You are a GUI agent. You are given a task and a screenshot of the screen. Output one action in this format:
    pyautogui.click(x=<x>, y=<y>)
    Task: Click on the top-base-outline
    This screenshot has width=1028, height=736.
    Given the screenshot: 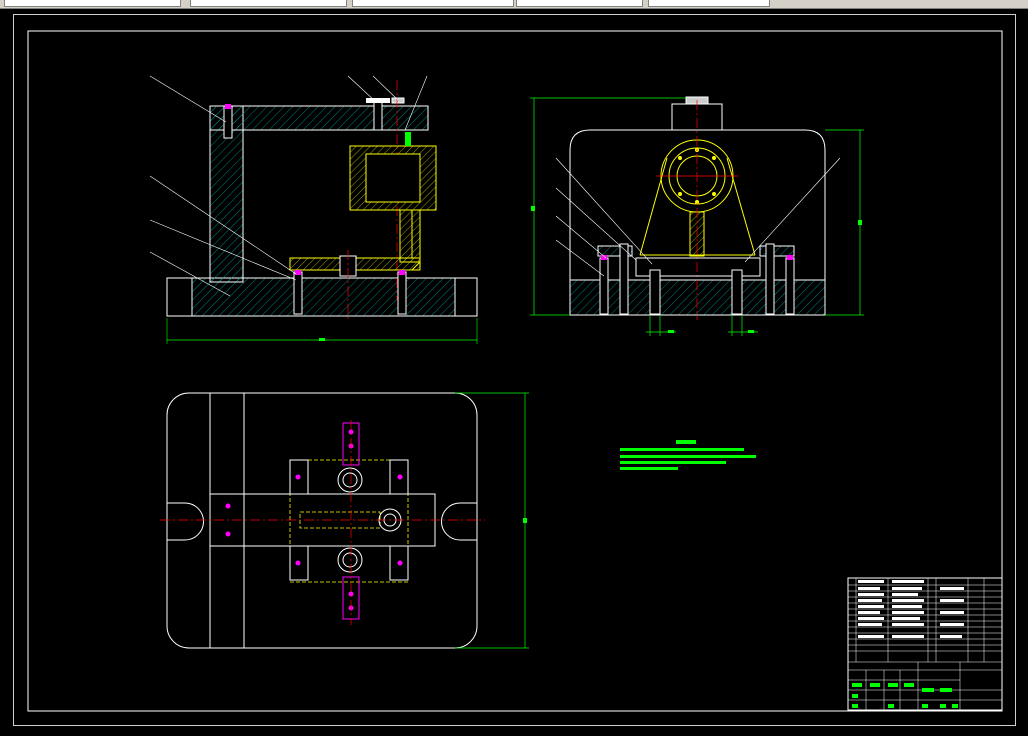 What is the action you would take?
    pyautogui.click(x=322, y=520)
    